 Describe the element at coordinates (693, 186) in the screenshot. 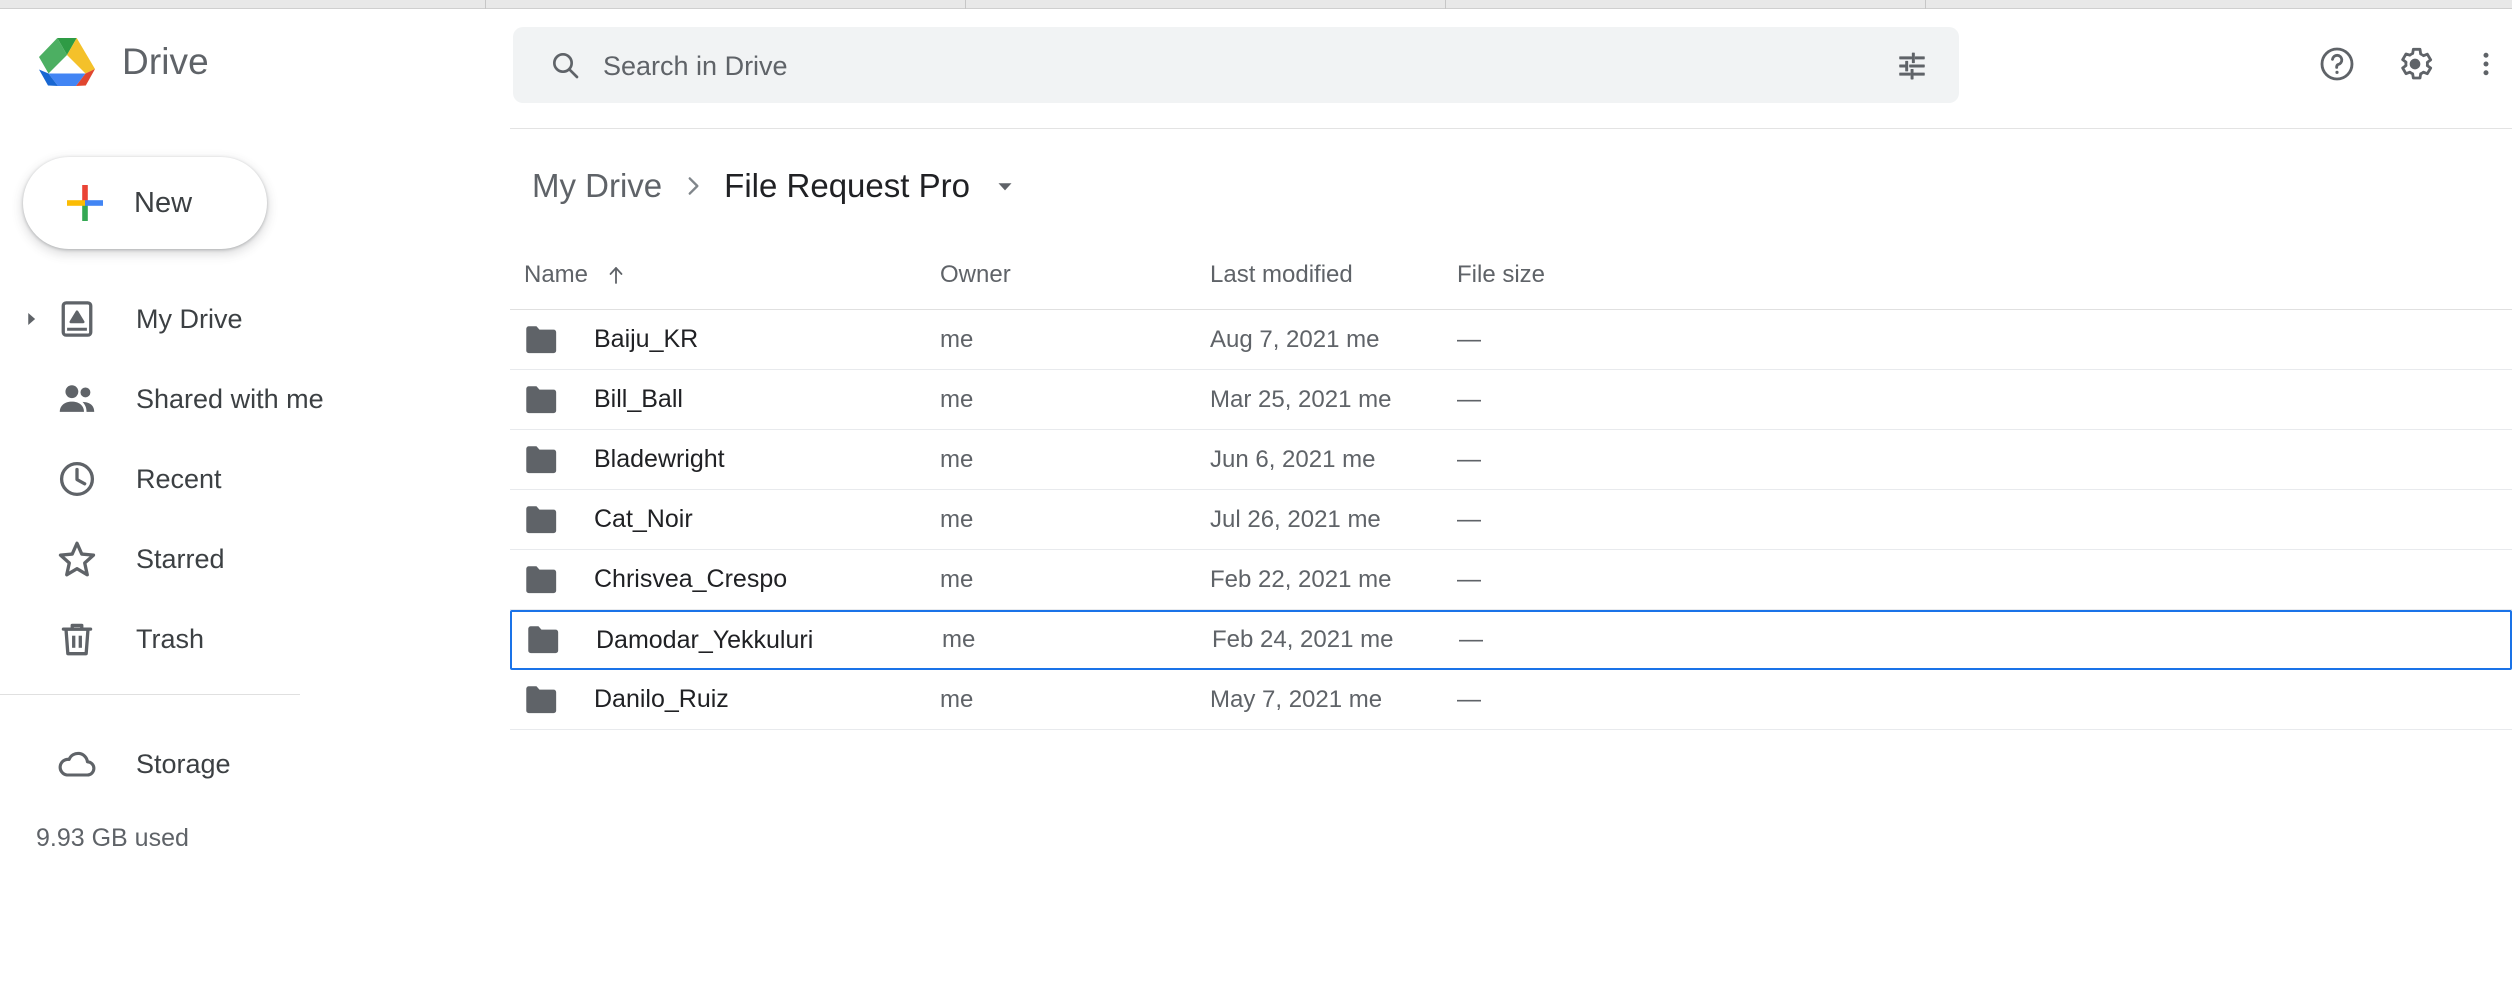

I see `chevron-right-icon` at that location.